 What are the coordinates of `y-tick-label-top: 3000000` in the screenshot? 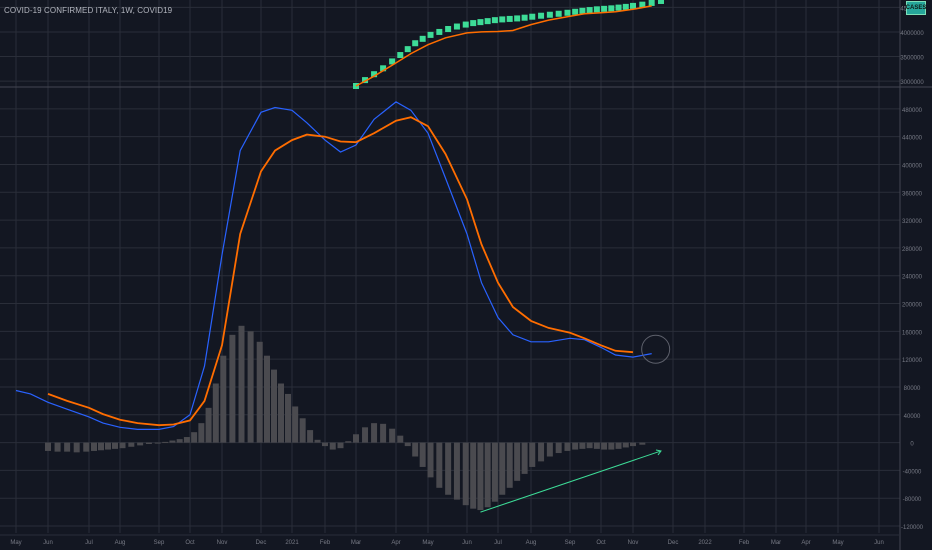 It's located at (912, 83).